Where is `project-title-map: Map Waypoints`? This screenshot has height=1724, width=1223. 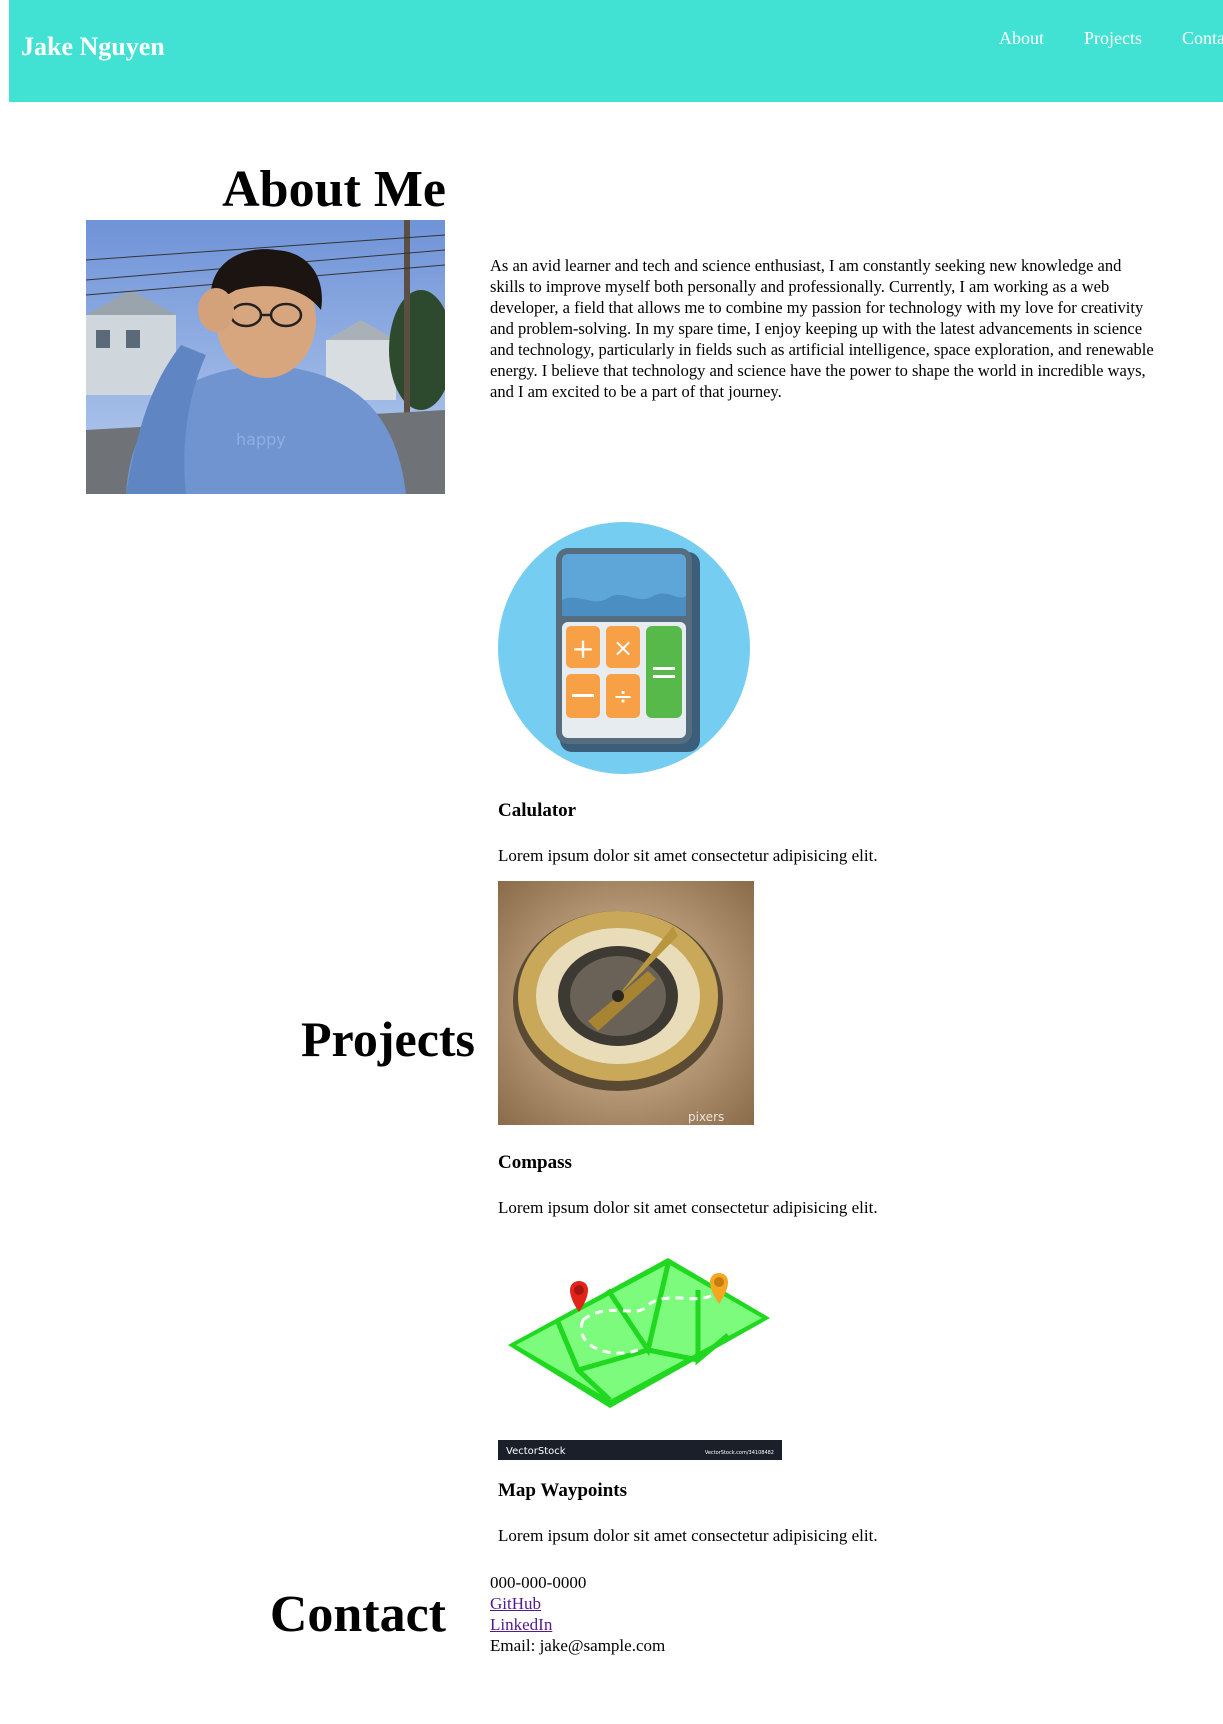 project-title-map: Map Waypoints is located at coordinates (562, 1490).